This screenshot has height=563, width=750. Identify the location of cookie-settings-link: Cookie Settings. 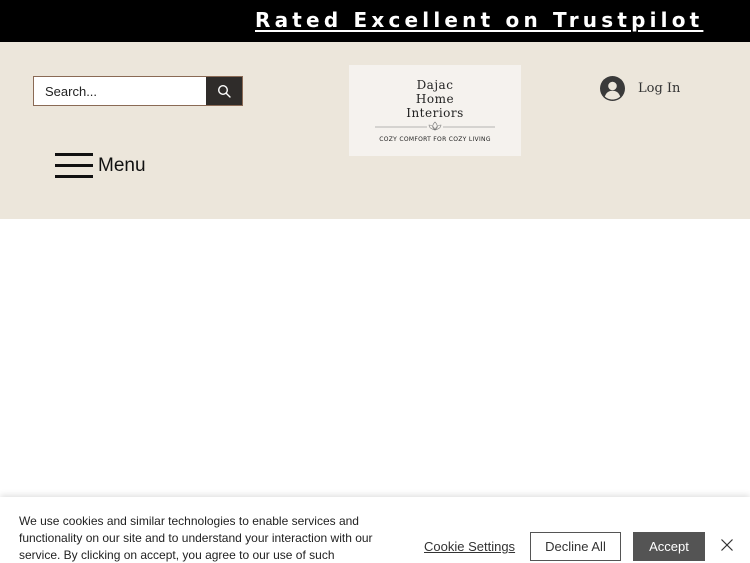
(469, 546).